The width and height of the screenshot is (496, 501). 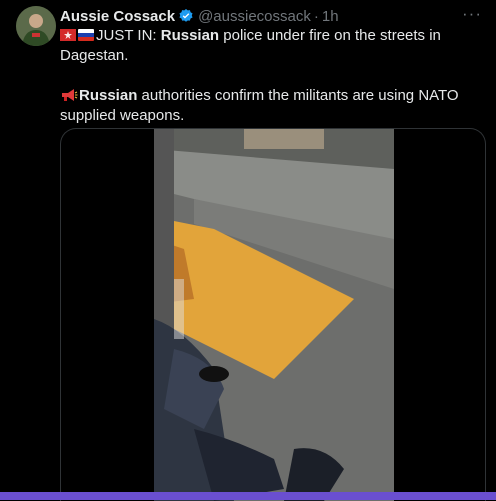 I want to click on tweet-header: Aussie Cossack @aussiecossack · 1h, so click(x=199, y=16).